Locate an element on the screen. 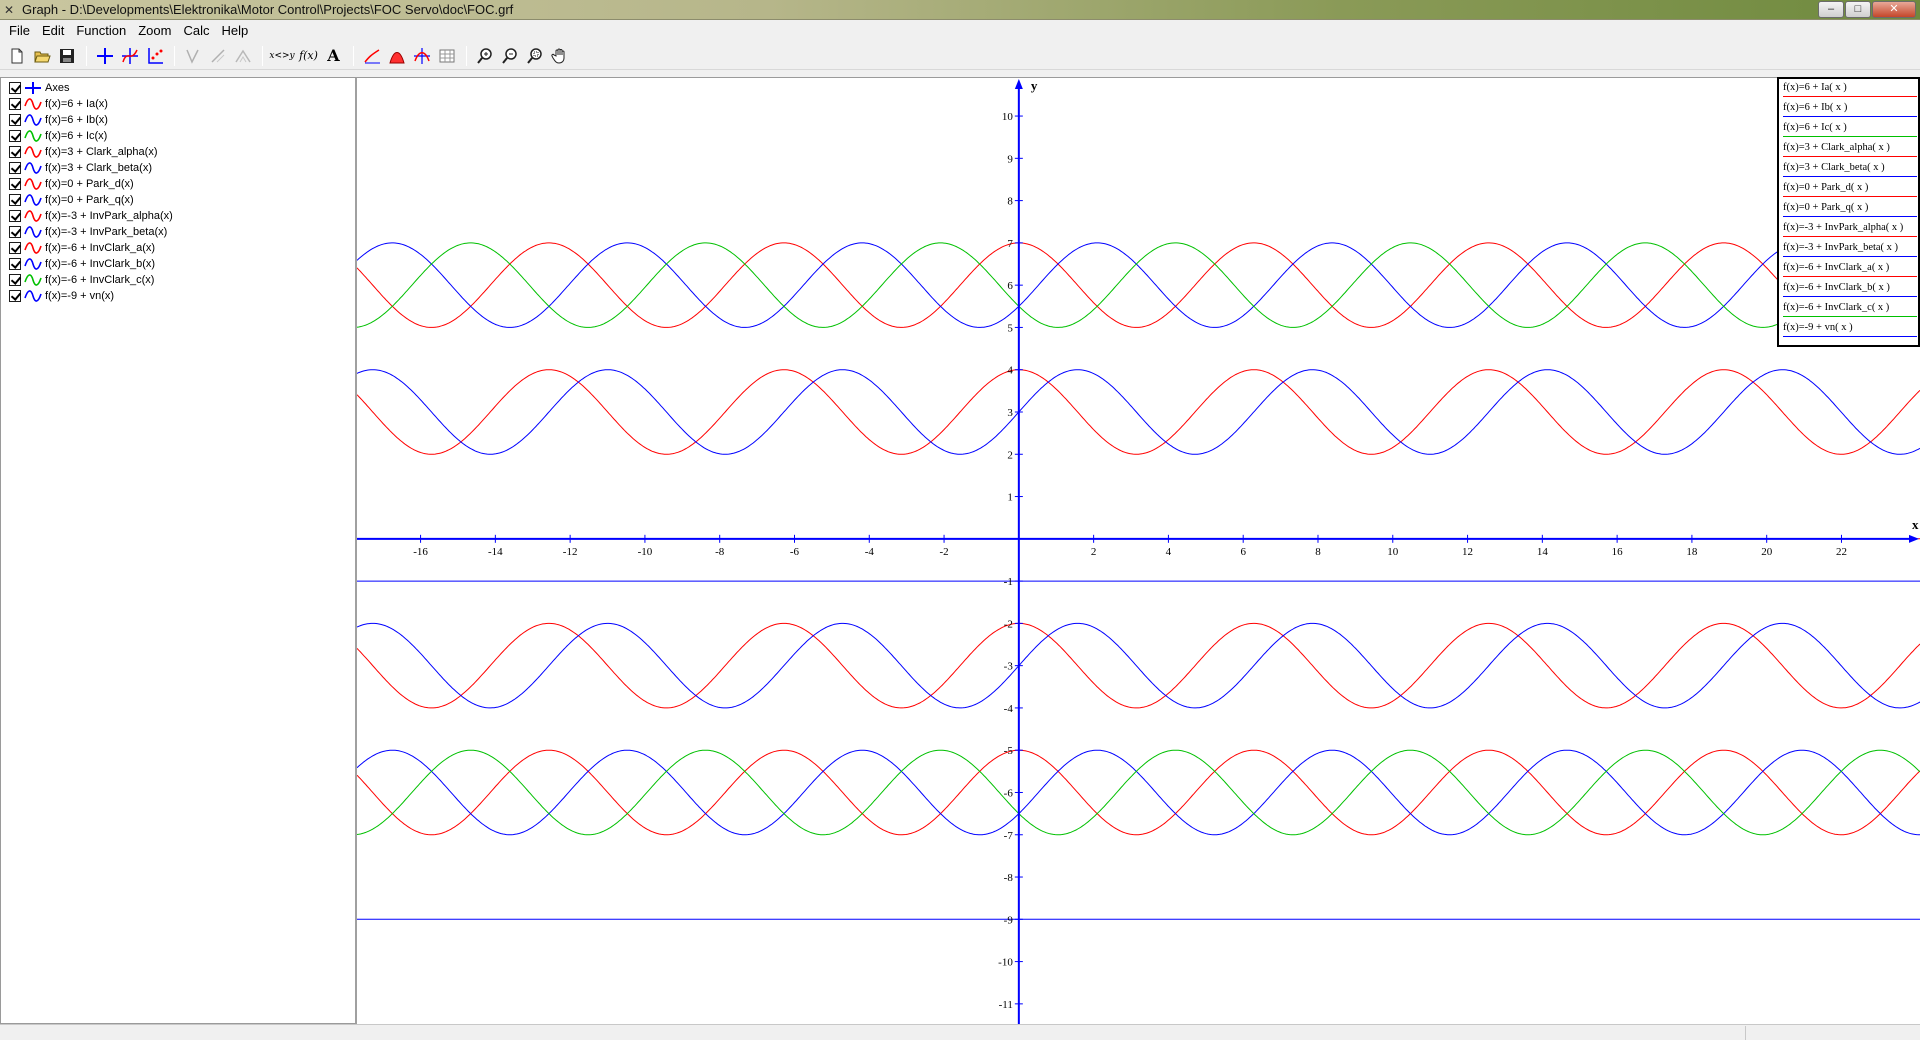  status-pane is located at coordinates (1832, 1033).